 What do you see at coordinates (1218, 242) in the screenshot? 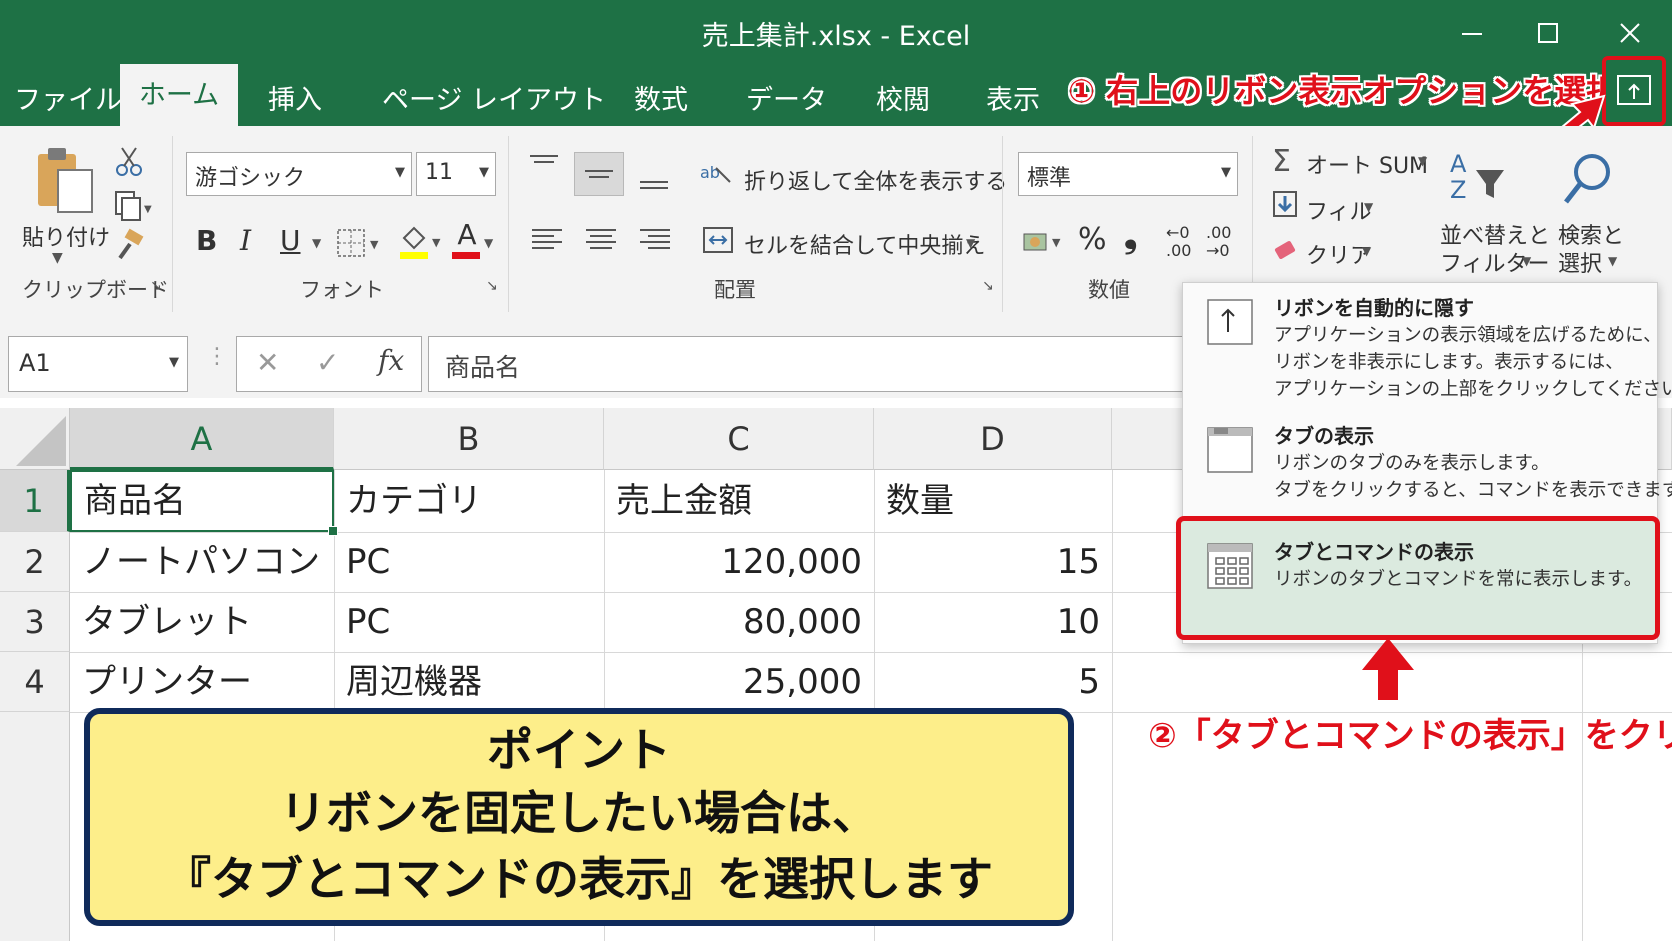
I see `decrease-decimal-button: .00 →0` at bounding box center [1218, 242].